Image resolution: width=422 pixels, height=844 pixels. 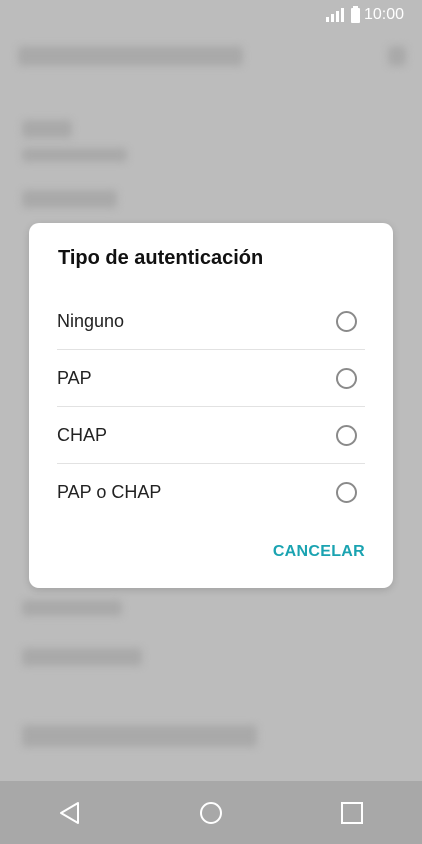 I want to click on home-button, so click(x=211, y=813).